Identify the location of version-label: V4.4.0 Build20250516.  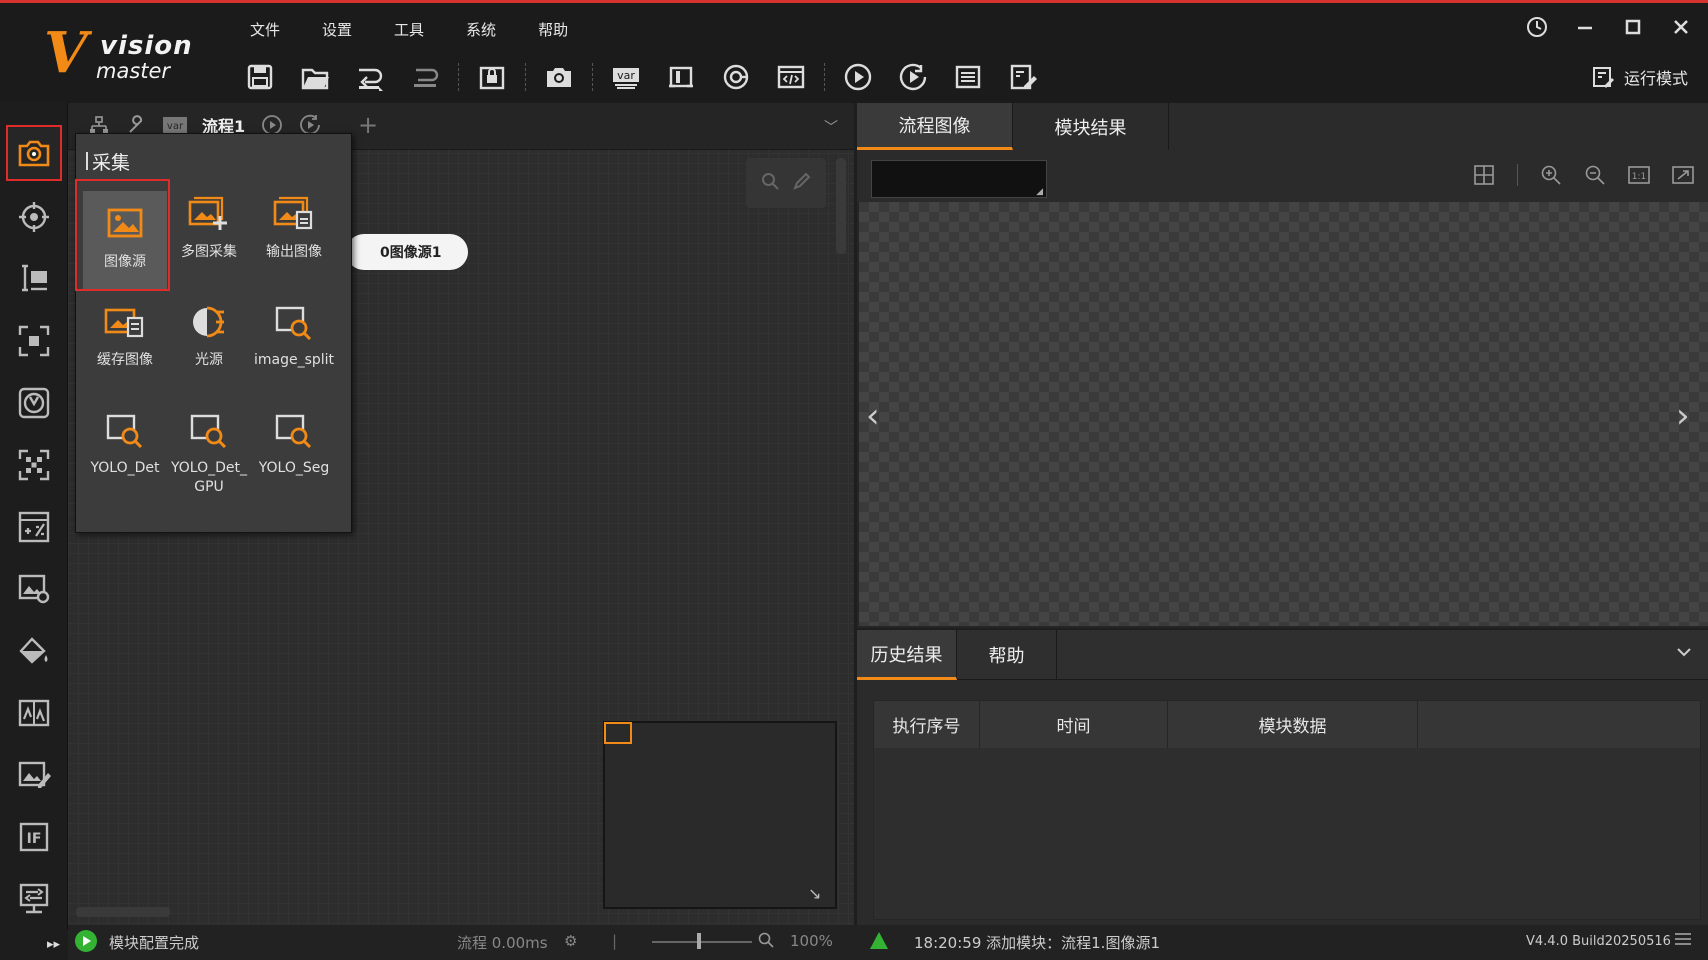
(1598, 941).